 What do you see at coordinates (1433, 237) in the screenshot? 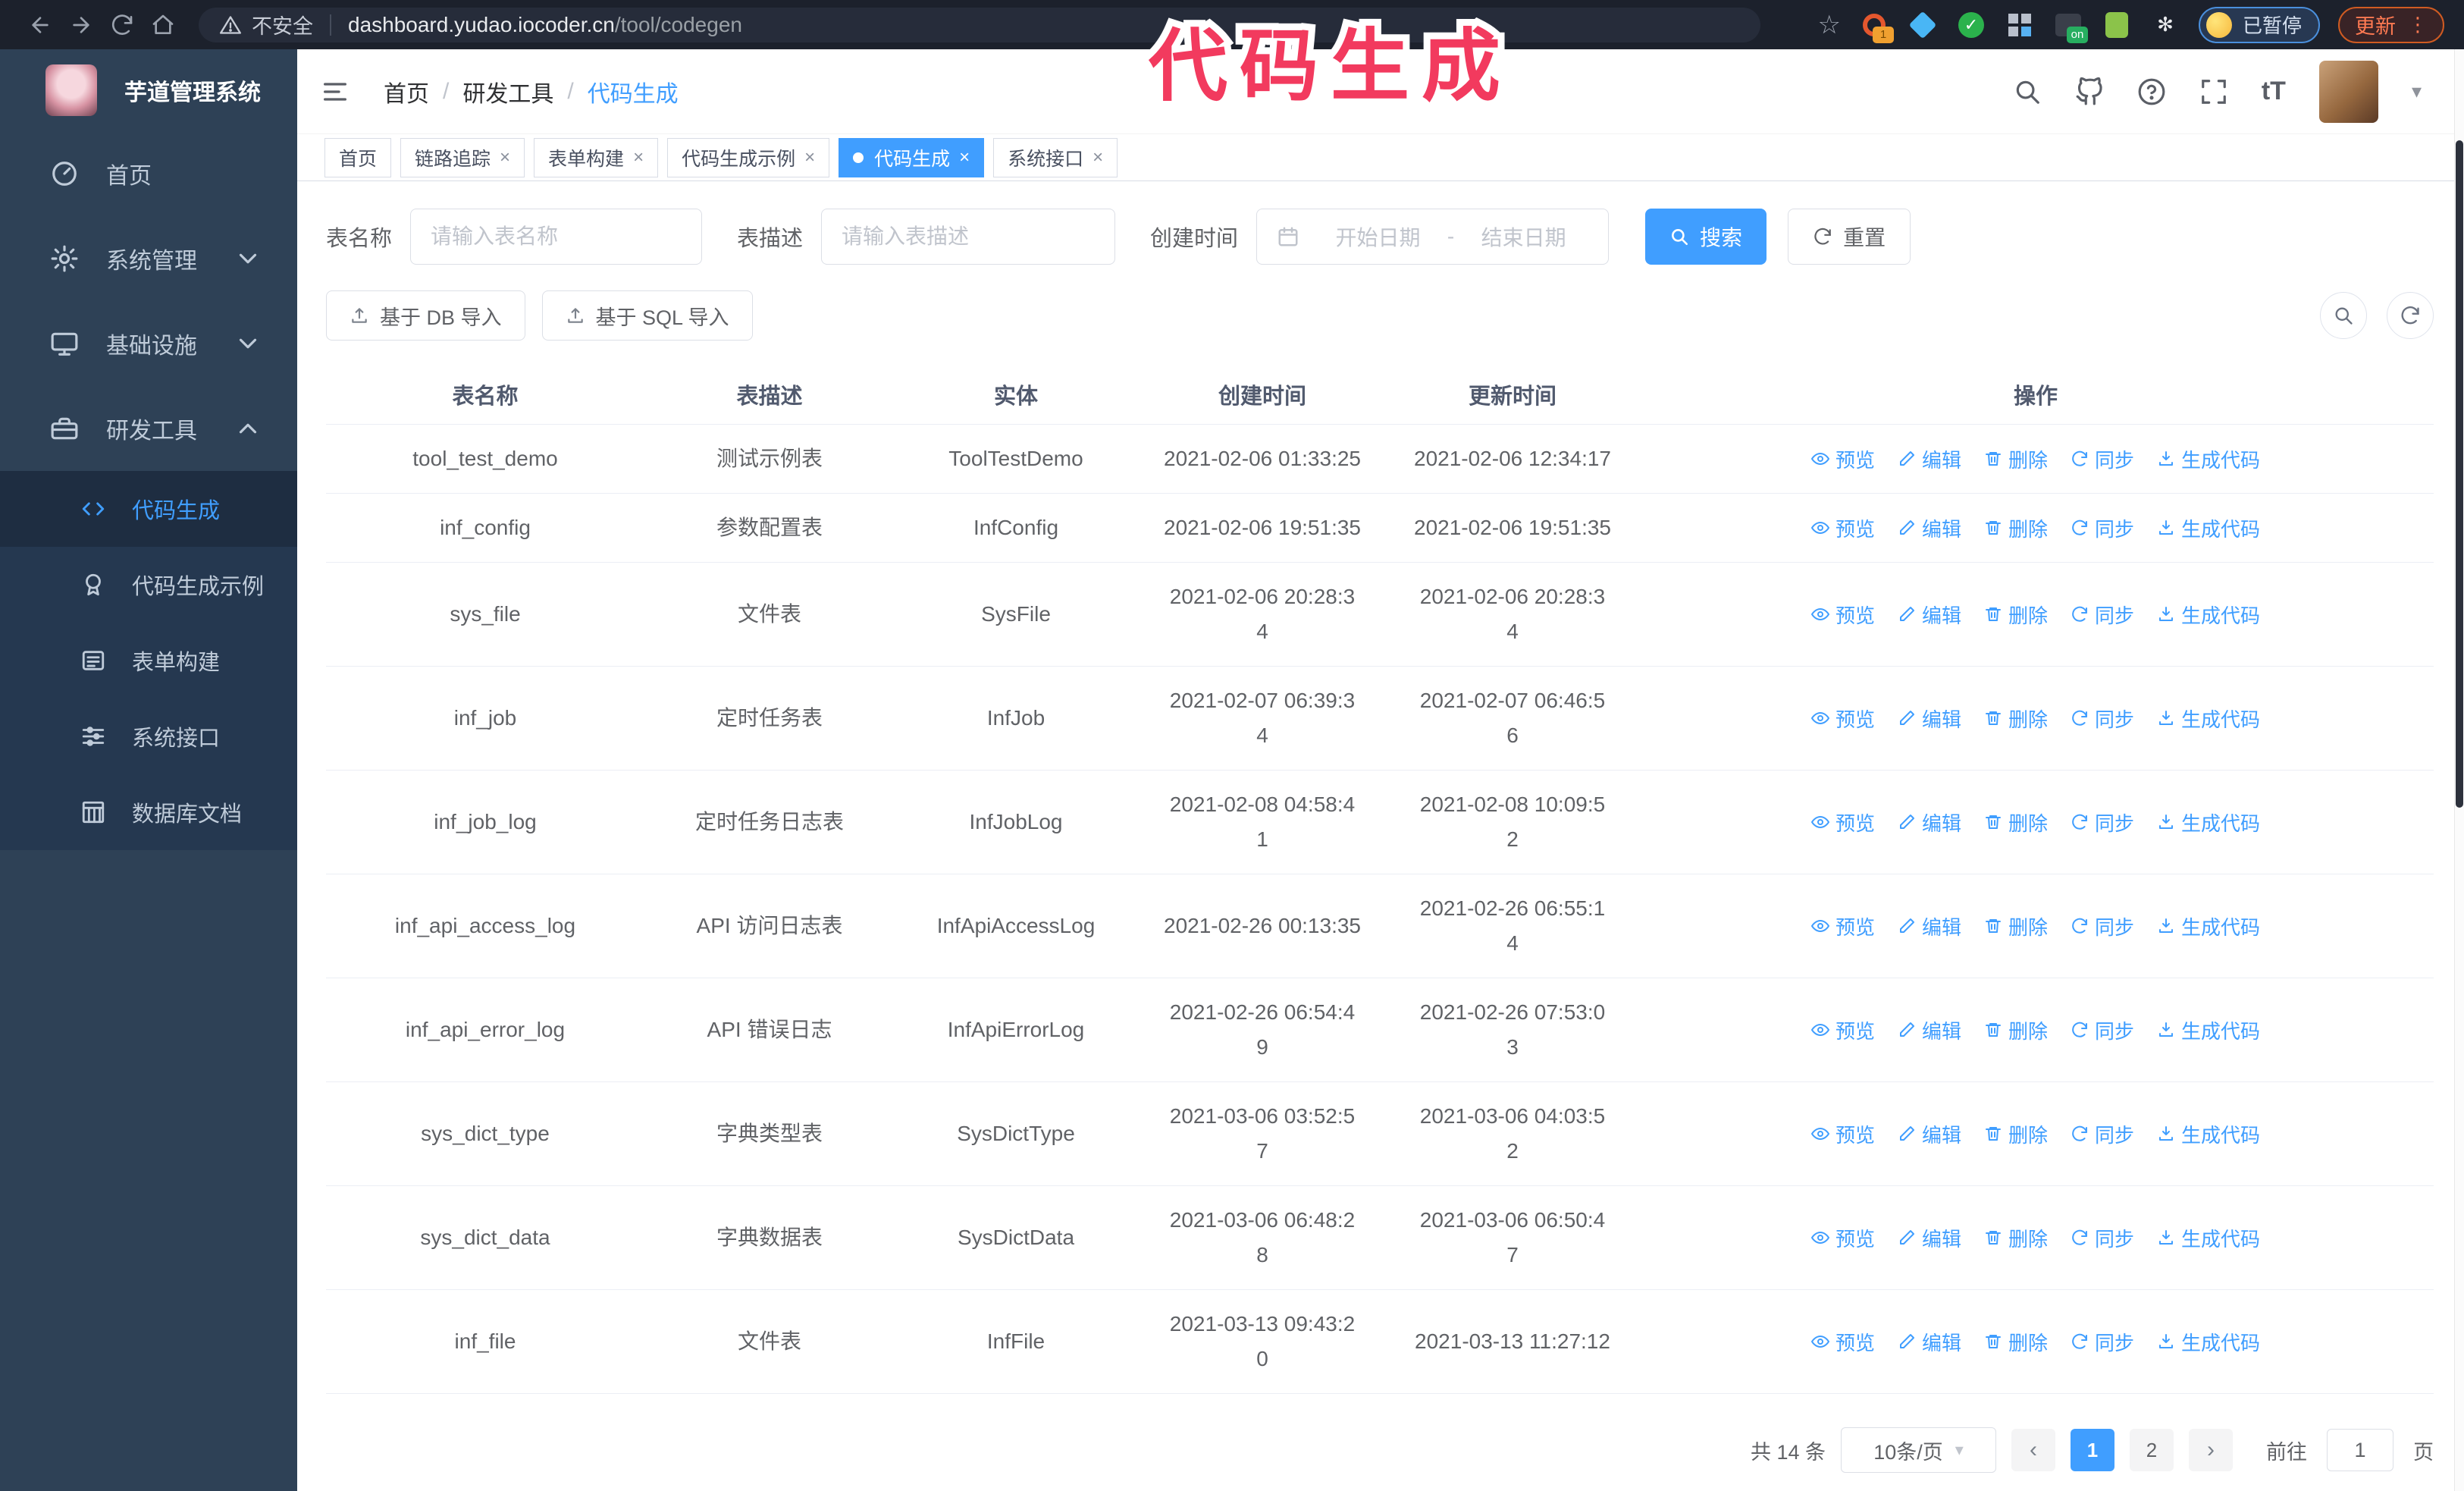
I see `date-range-picker: 开始日期 - 结束日期` at bounding box center [1433, 237].